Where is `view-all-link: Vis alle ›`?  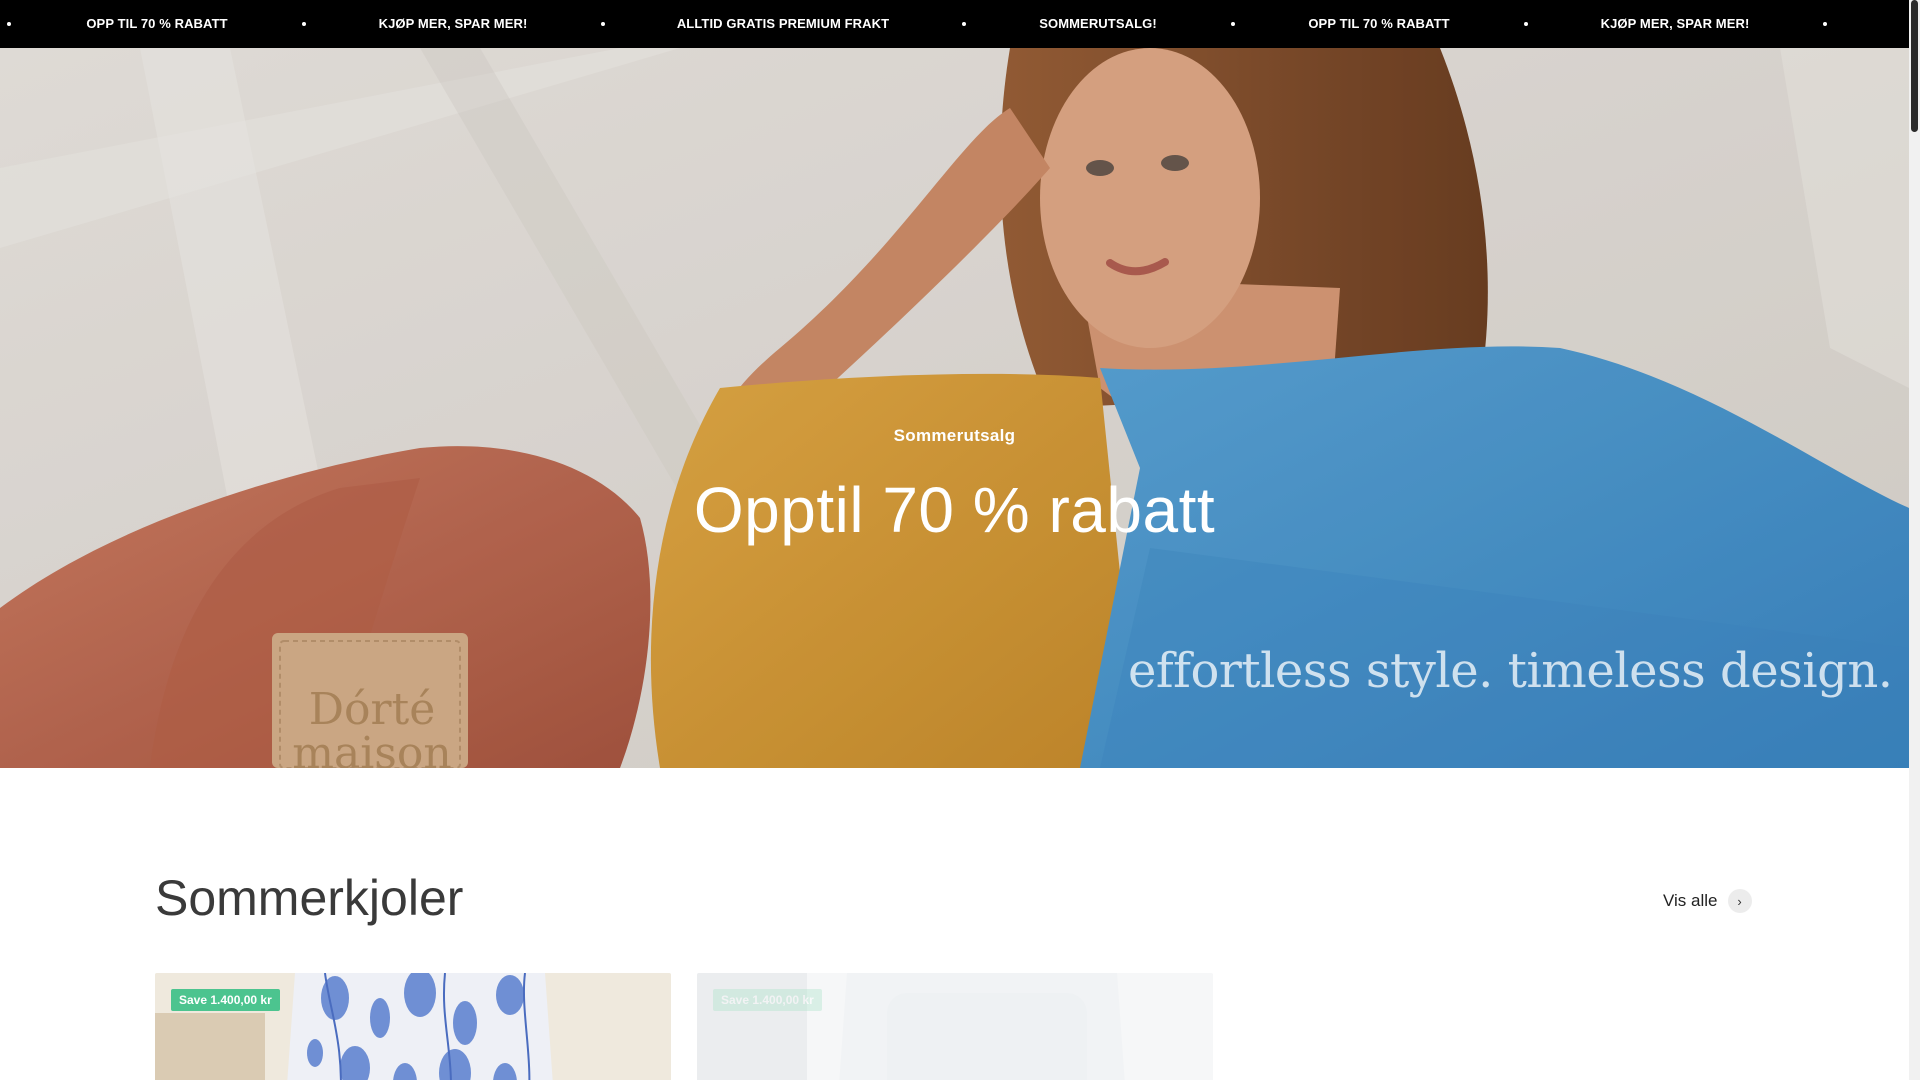 view-all-link: Vis alle › is located at coordinates (1707, 901).